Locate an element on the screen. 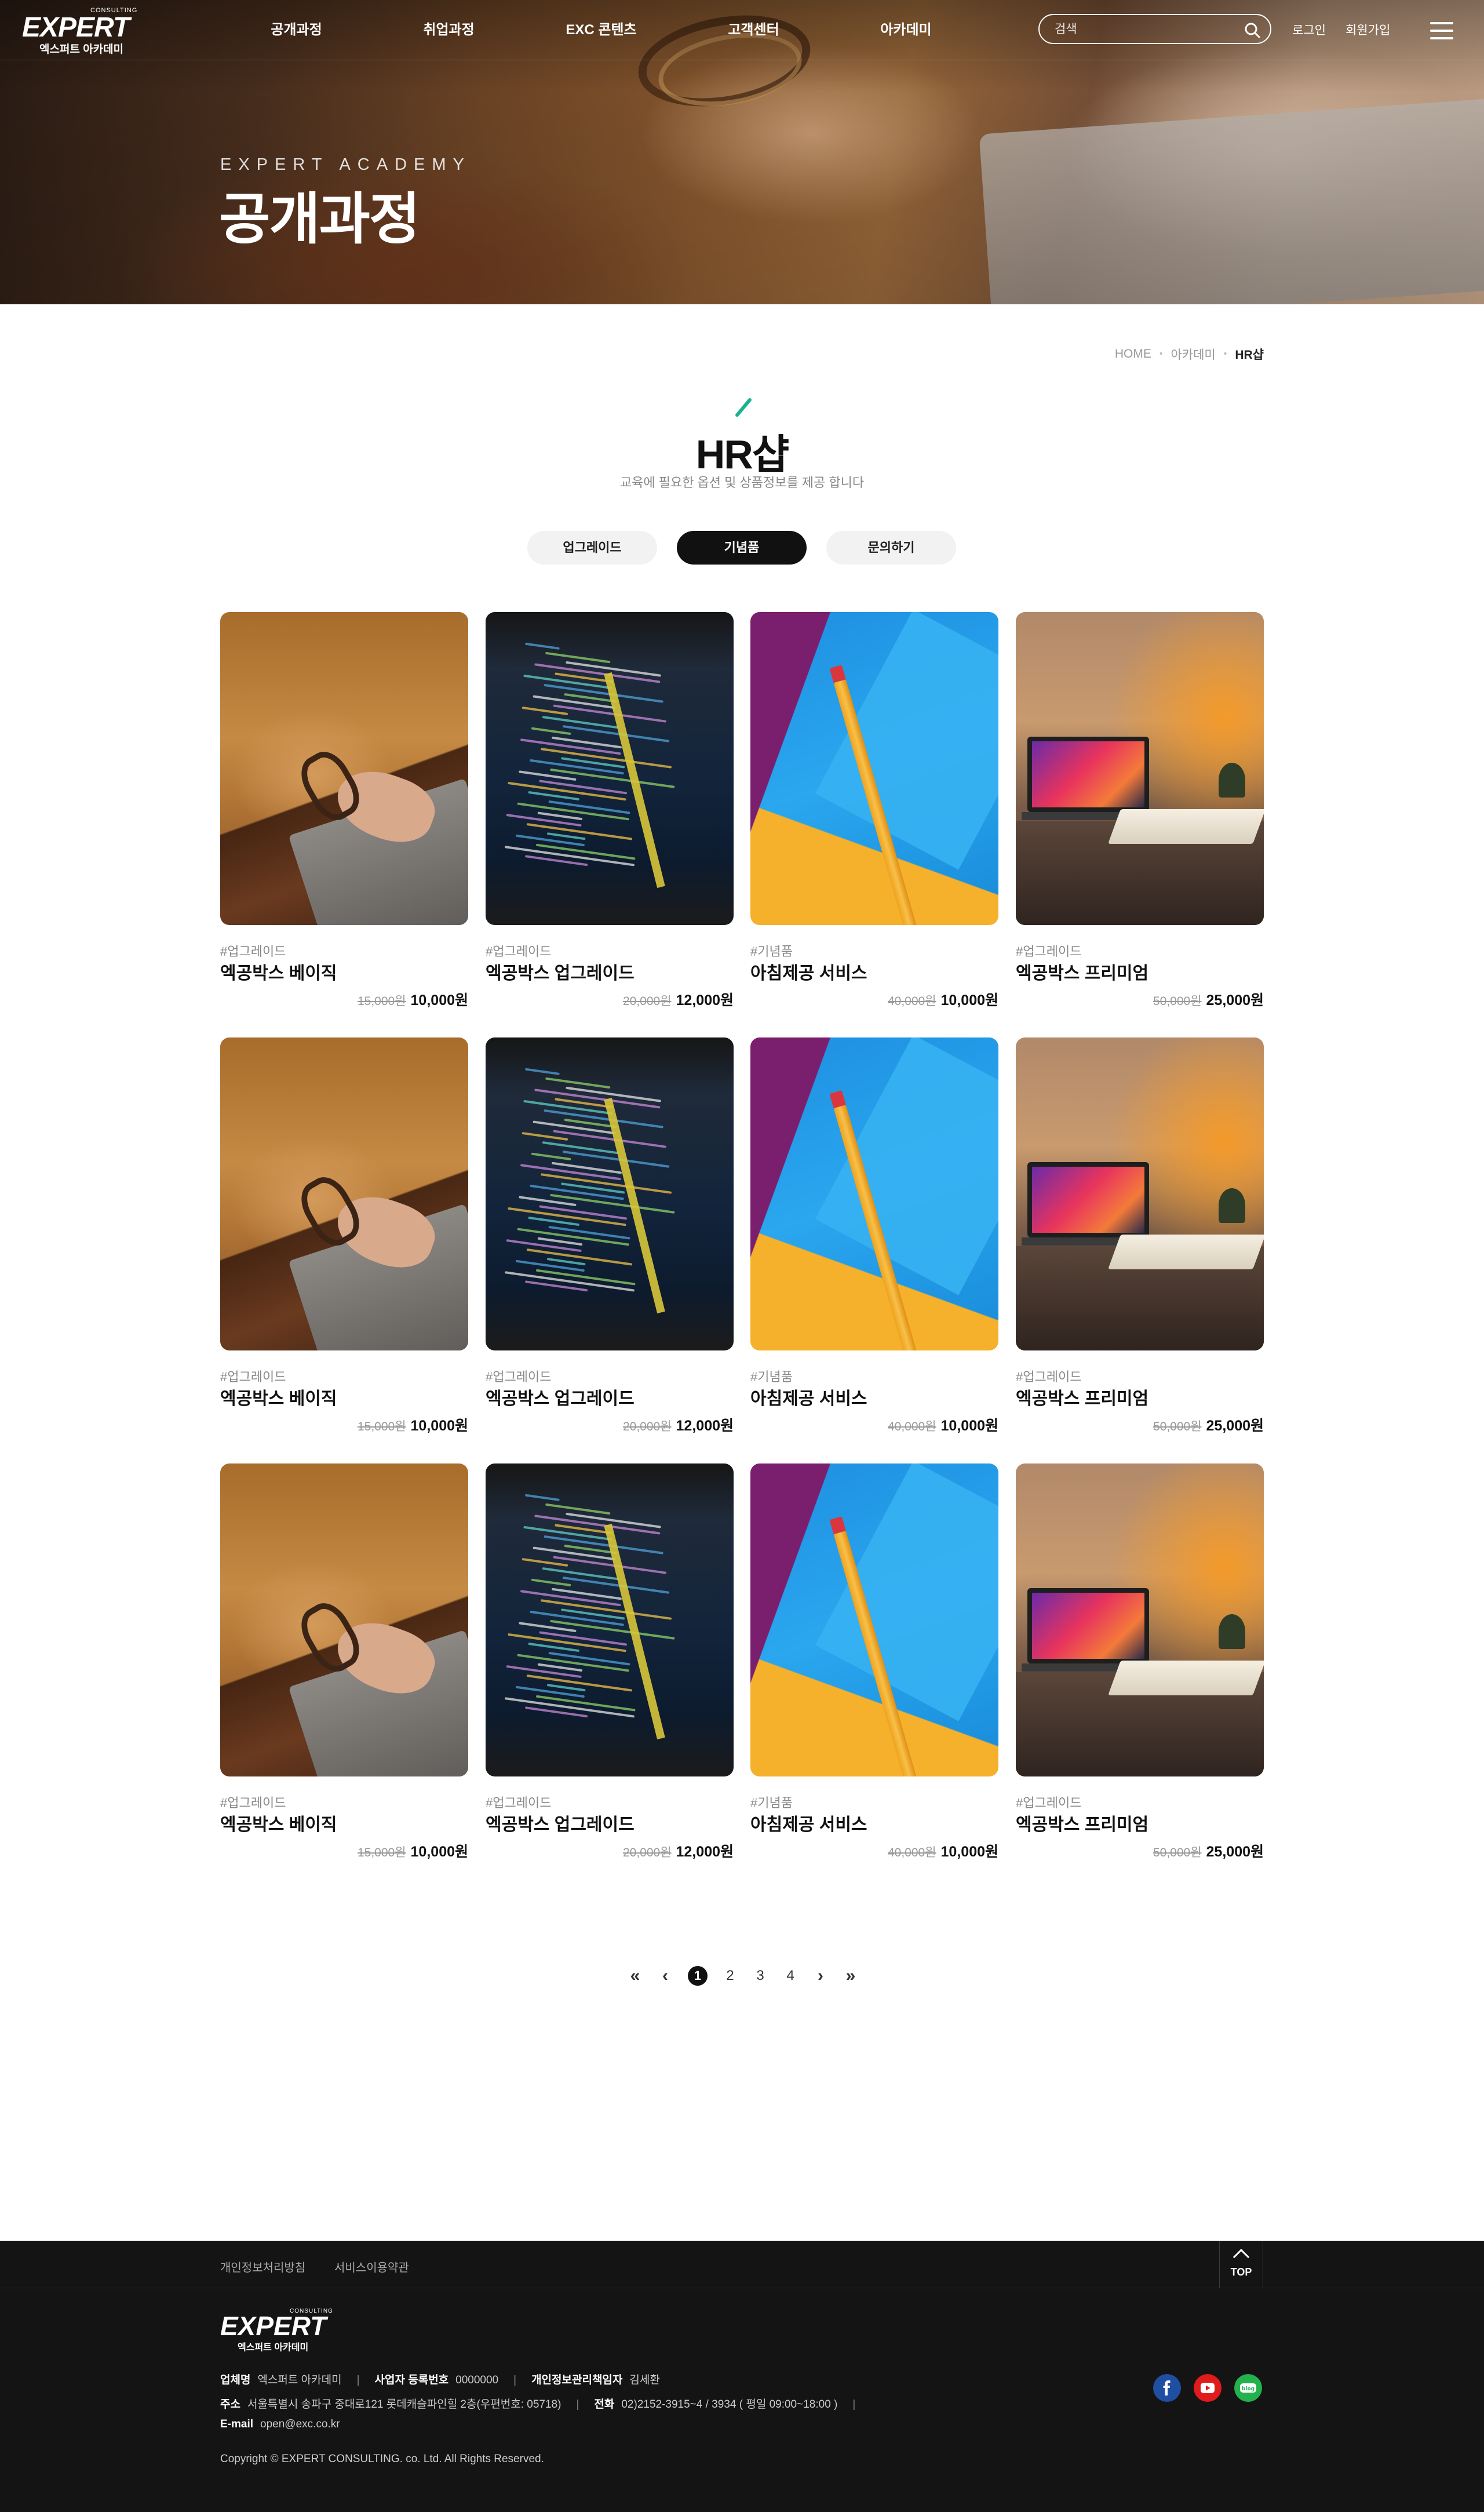  nav-item-exc-content: EXC 콘텐츠 is located at coordinates (601, 30).